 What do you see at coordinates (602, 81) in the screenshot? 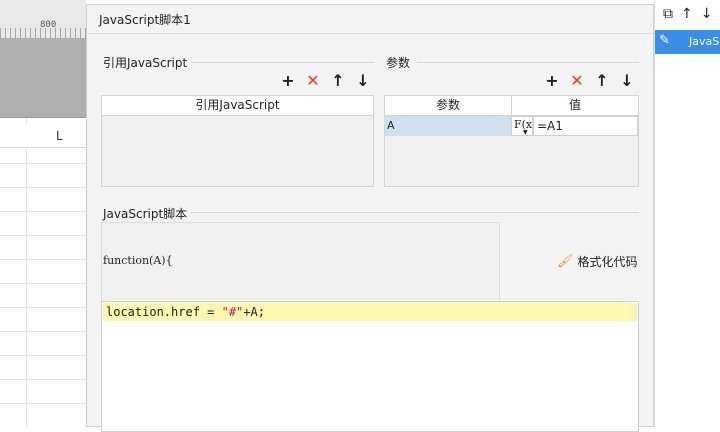
I see `param-move-up-button: ↑` at bounding box center [602, 81].